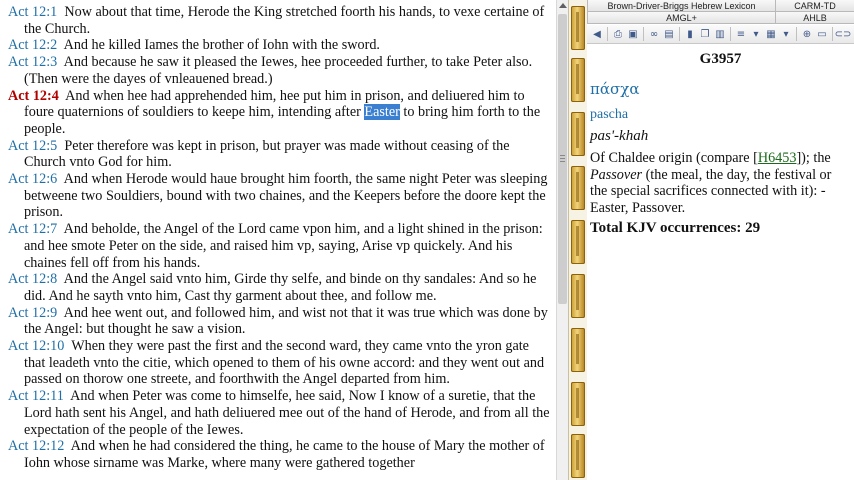 The width and height of the screenshot is (854, 480). What do you see at coordinates (32, 45) in the screenshot?
I see `verse-reference: Act 12:2` at bounding box center [32, 45].